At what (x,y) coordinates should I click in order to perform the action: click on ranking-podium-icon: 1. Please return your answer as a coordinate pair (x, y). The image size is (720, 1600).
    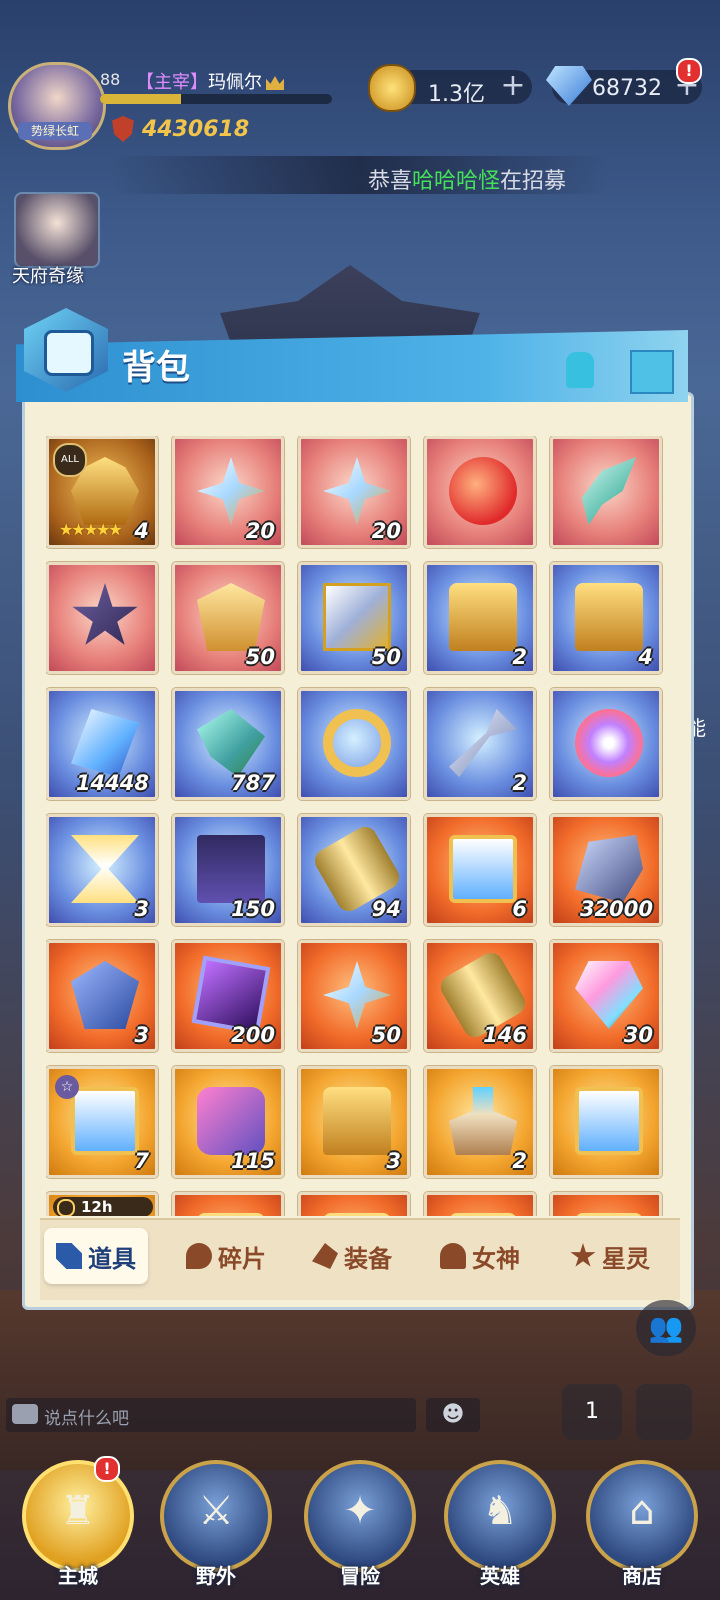
    Looking at the image, I should click on (592, 1412).